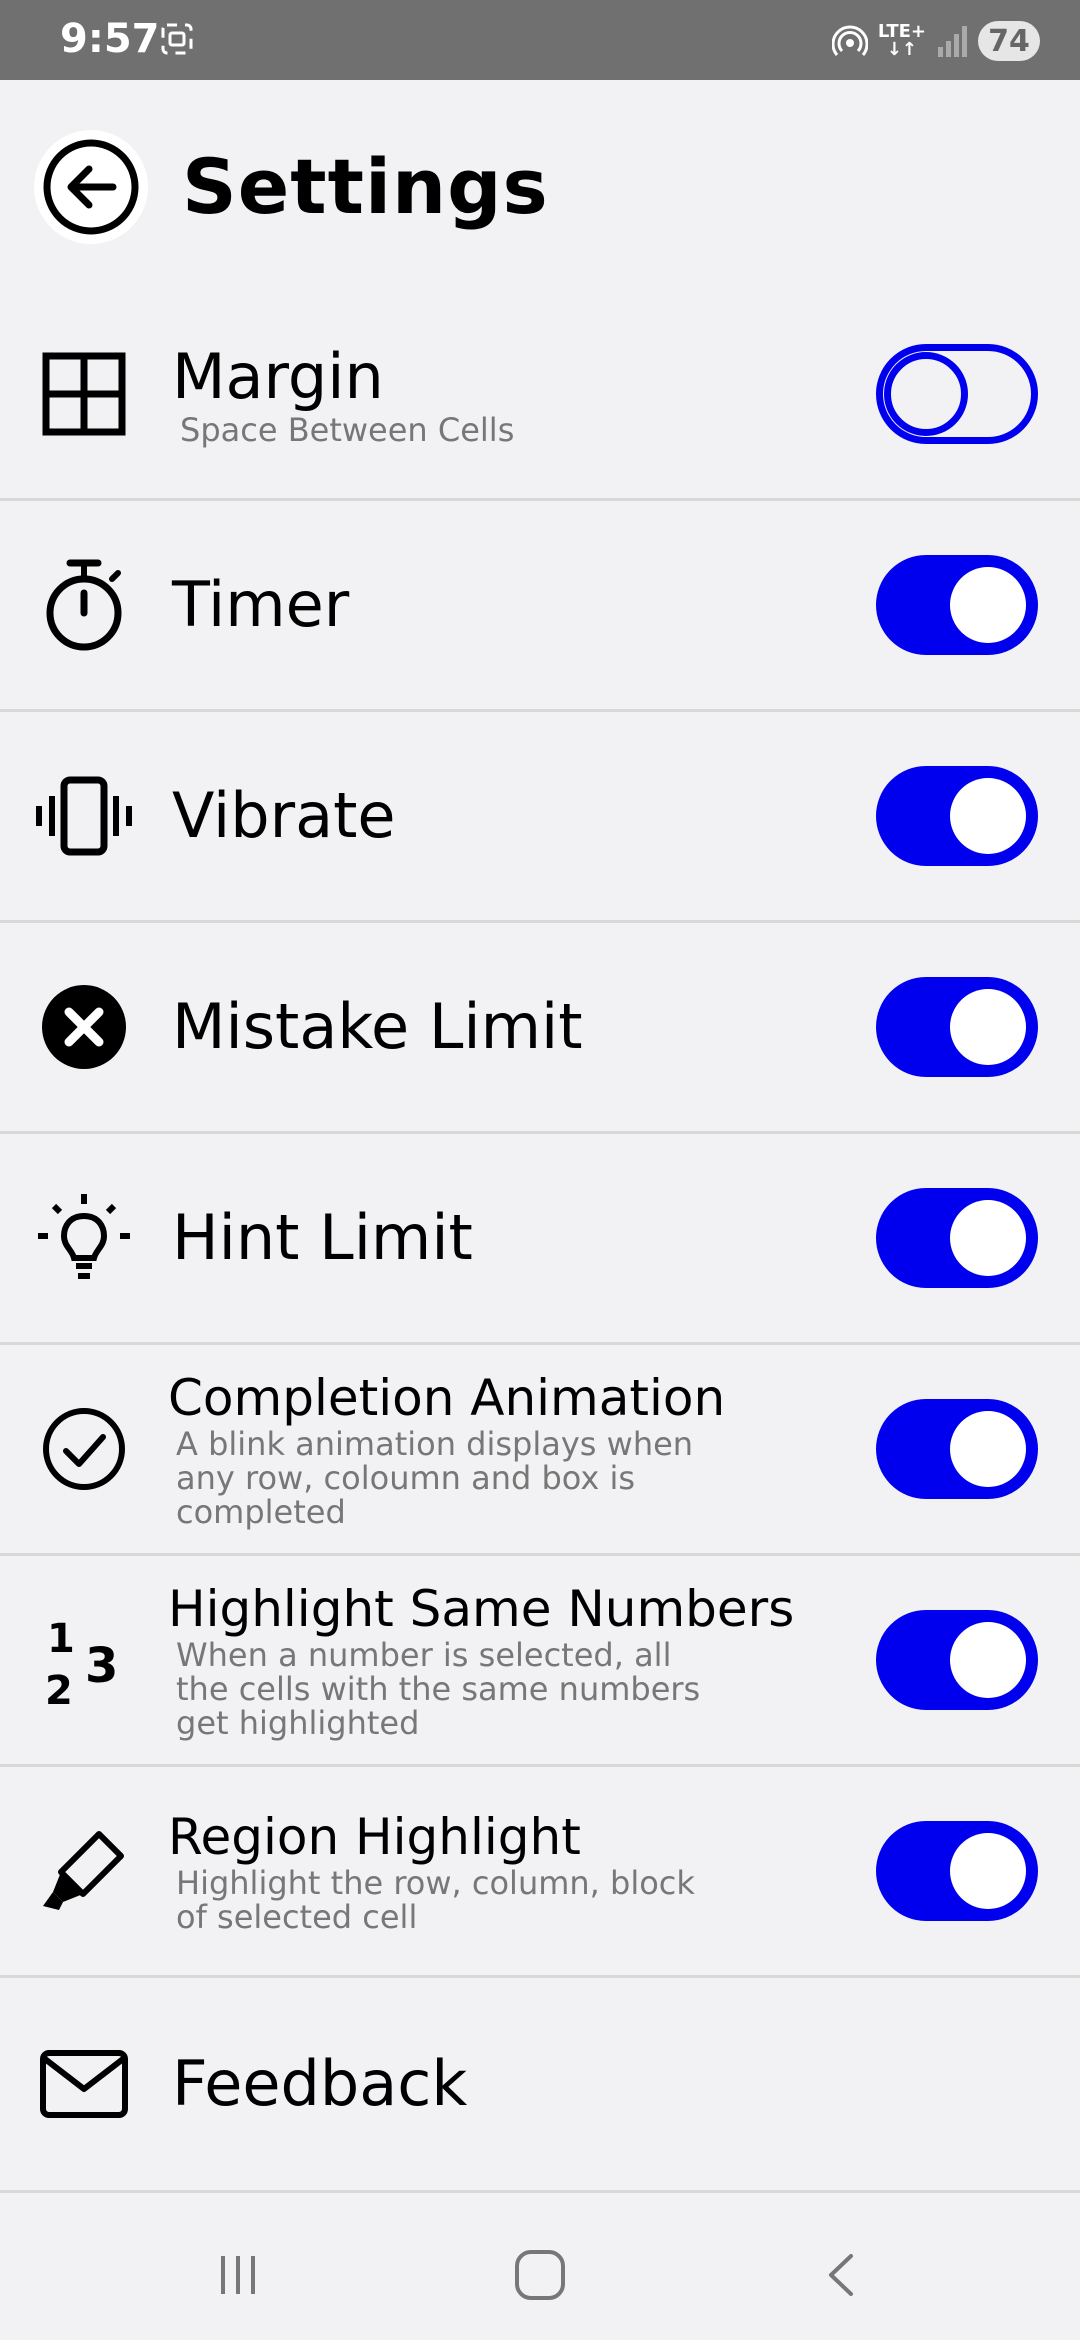 The height and width of the screenshot is (2340, 1080). Describe the element at coordinates (957, 1660) in the screenshot. I see `highlight-same-numbers-toggle` at that location.